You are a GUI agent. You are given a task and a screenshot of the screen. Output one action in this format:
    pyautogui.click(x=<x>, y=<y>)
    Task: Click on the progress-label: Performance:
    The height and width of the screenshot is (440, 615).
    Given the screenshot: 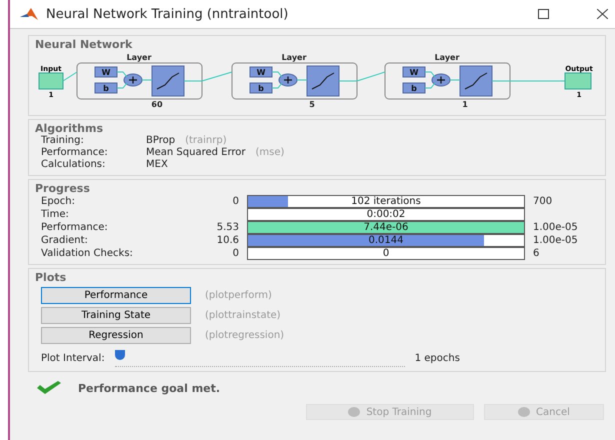 What is the action you would take?
    pyautogui.click(x=75, y=227)
    